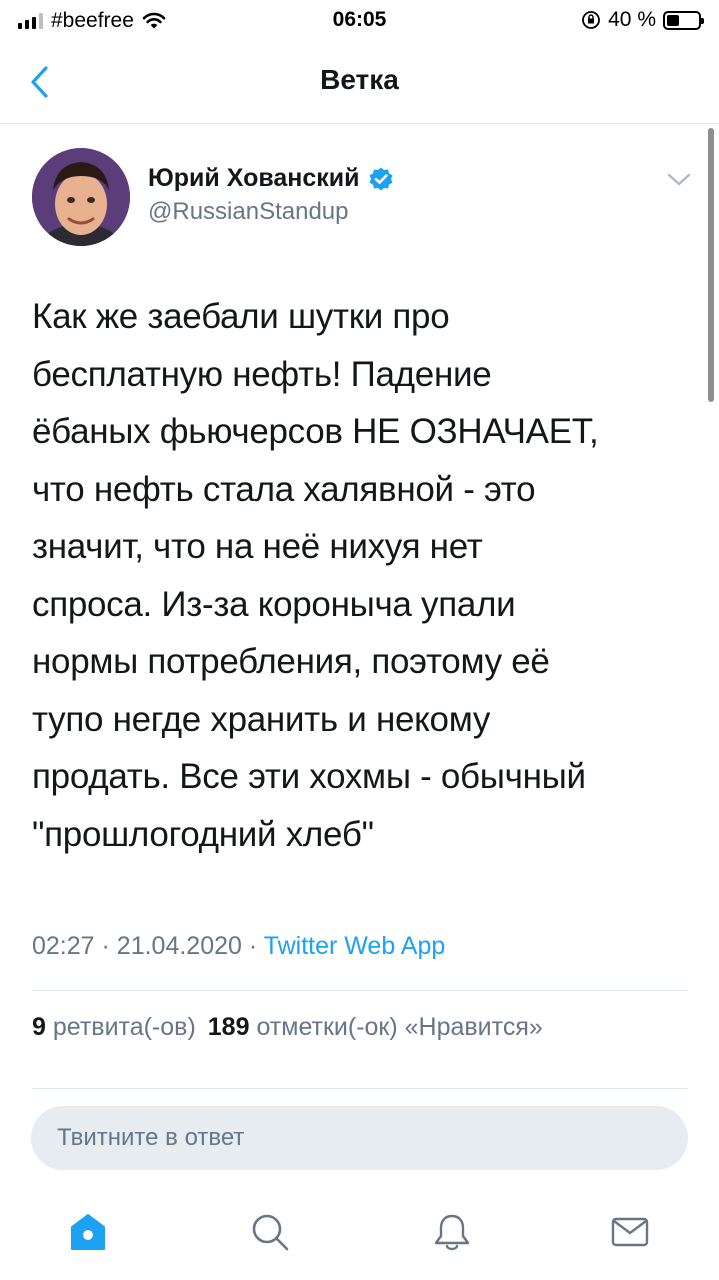 The width and height of the screenshot is (719, 1280). I want to click on nav-bar: Ветка, so click(359, 84).